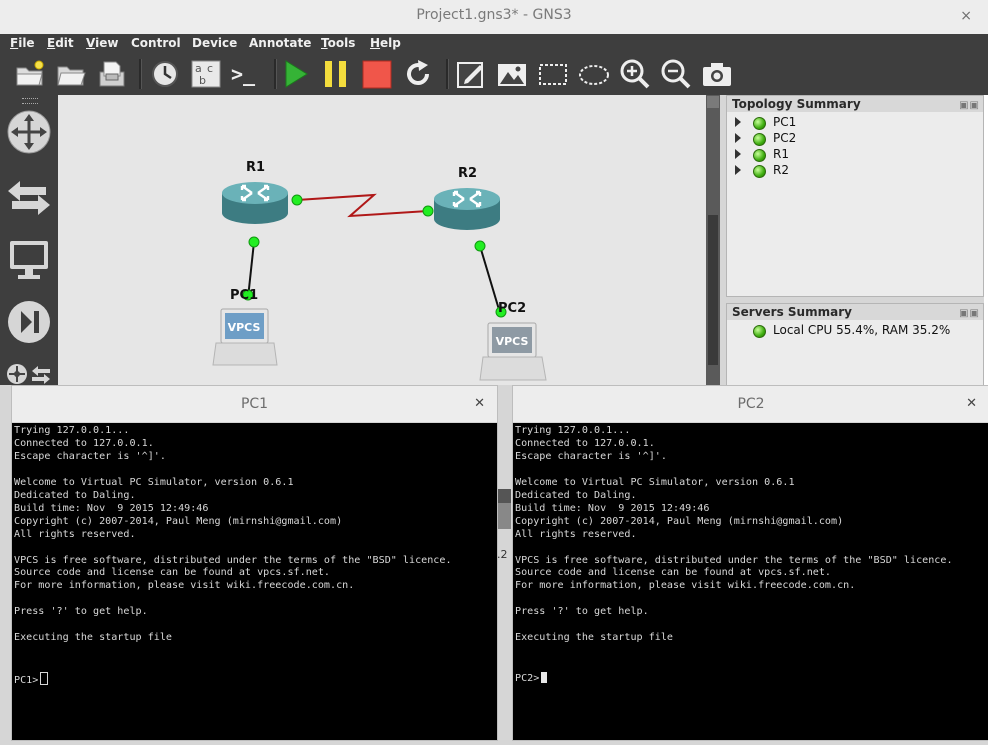 The height and width of the screenshot is (745, 988). I want to click on scrollbar-thumb, so click(713, 290).